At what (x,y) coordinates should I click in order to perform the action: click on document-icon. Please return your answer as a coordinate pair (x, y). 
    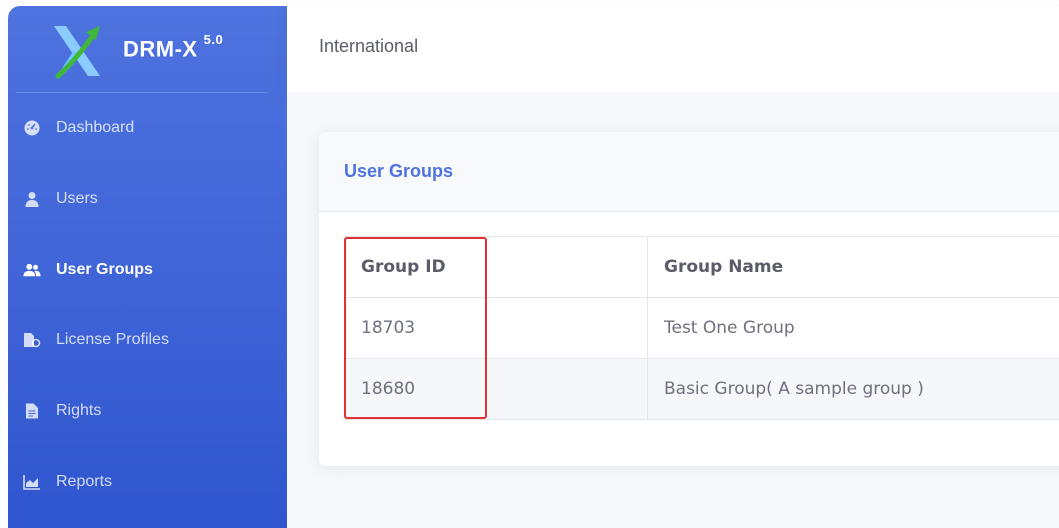
    Looking at the image, I should click on (32, 411).